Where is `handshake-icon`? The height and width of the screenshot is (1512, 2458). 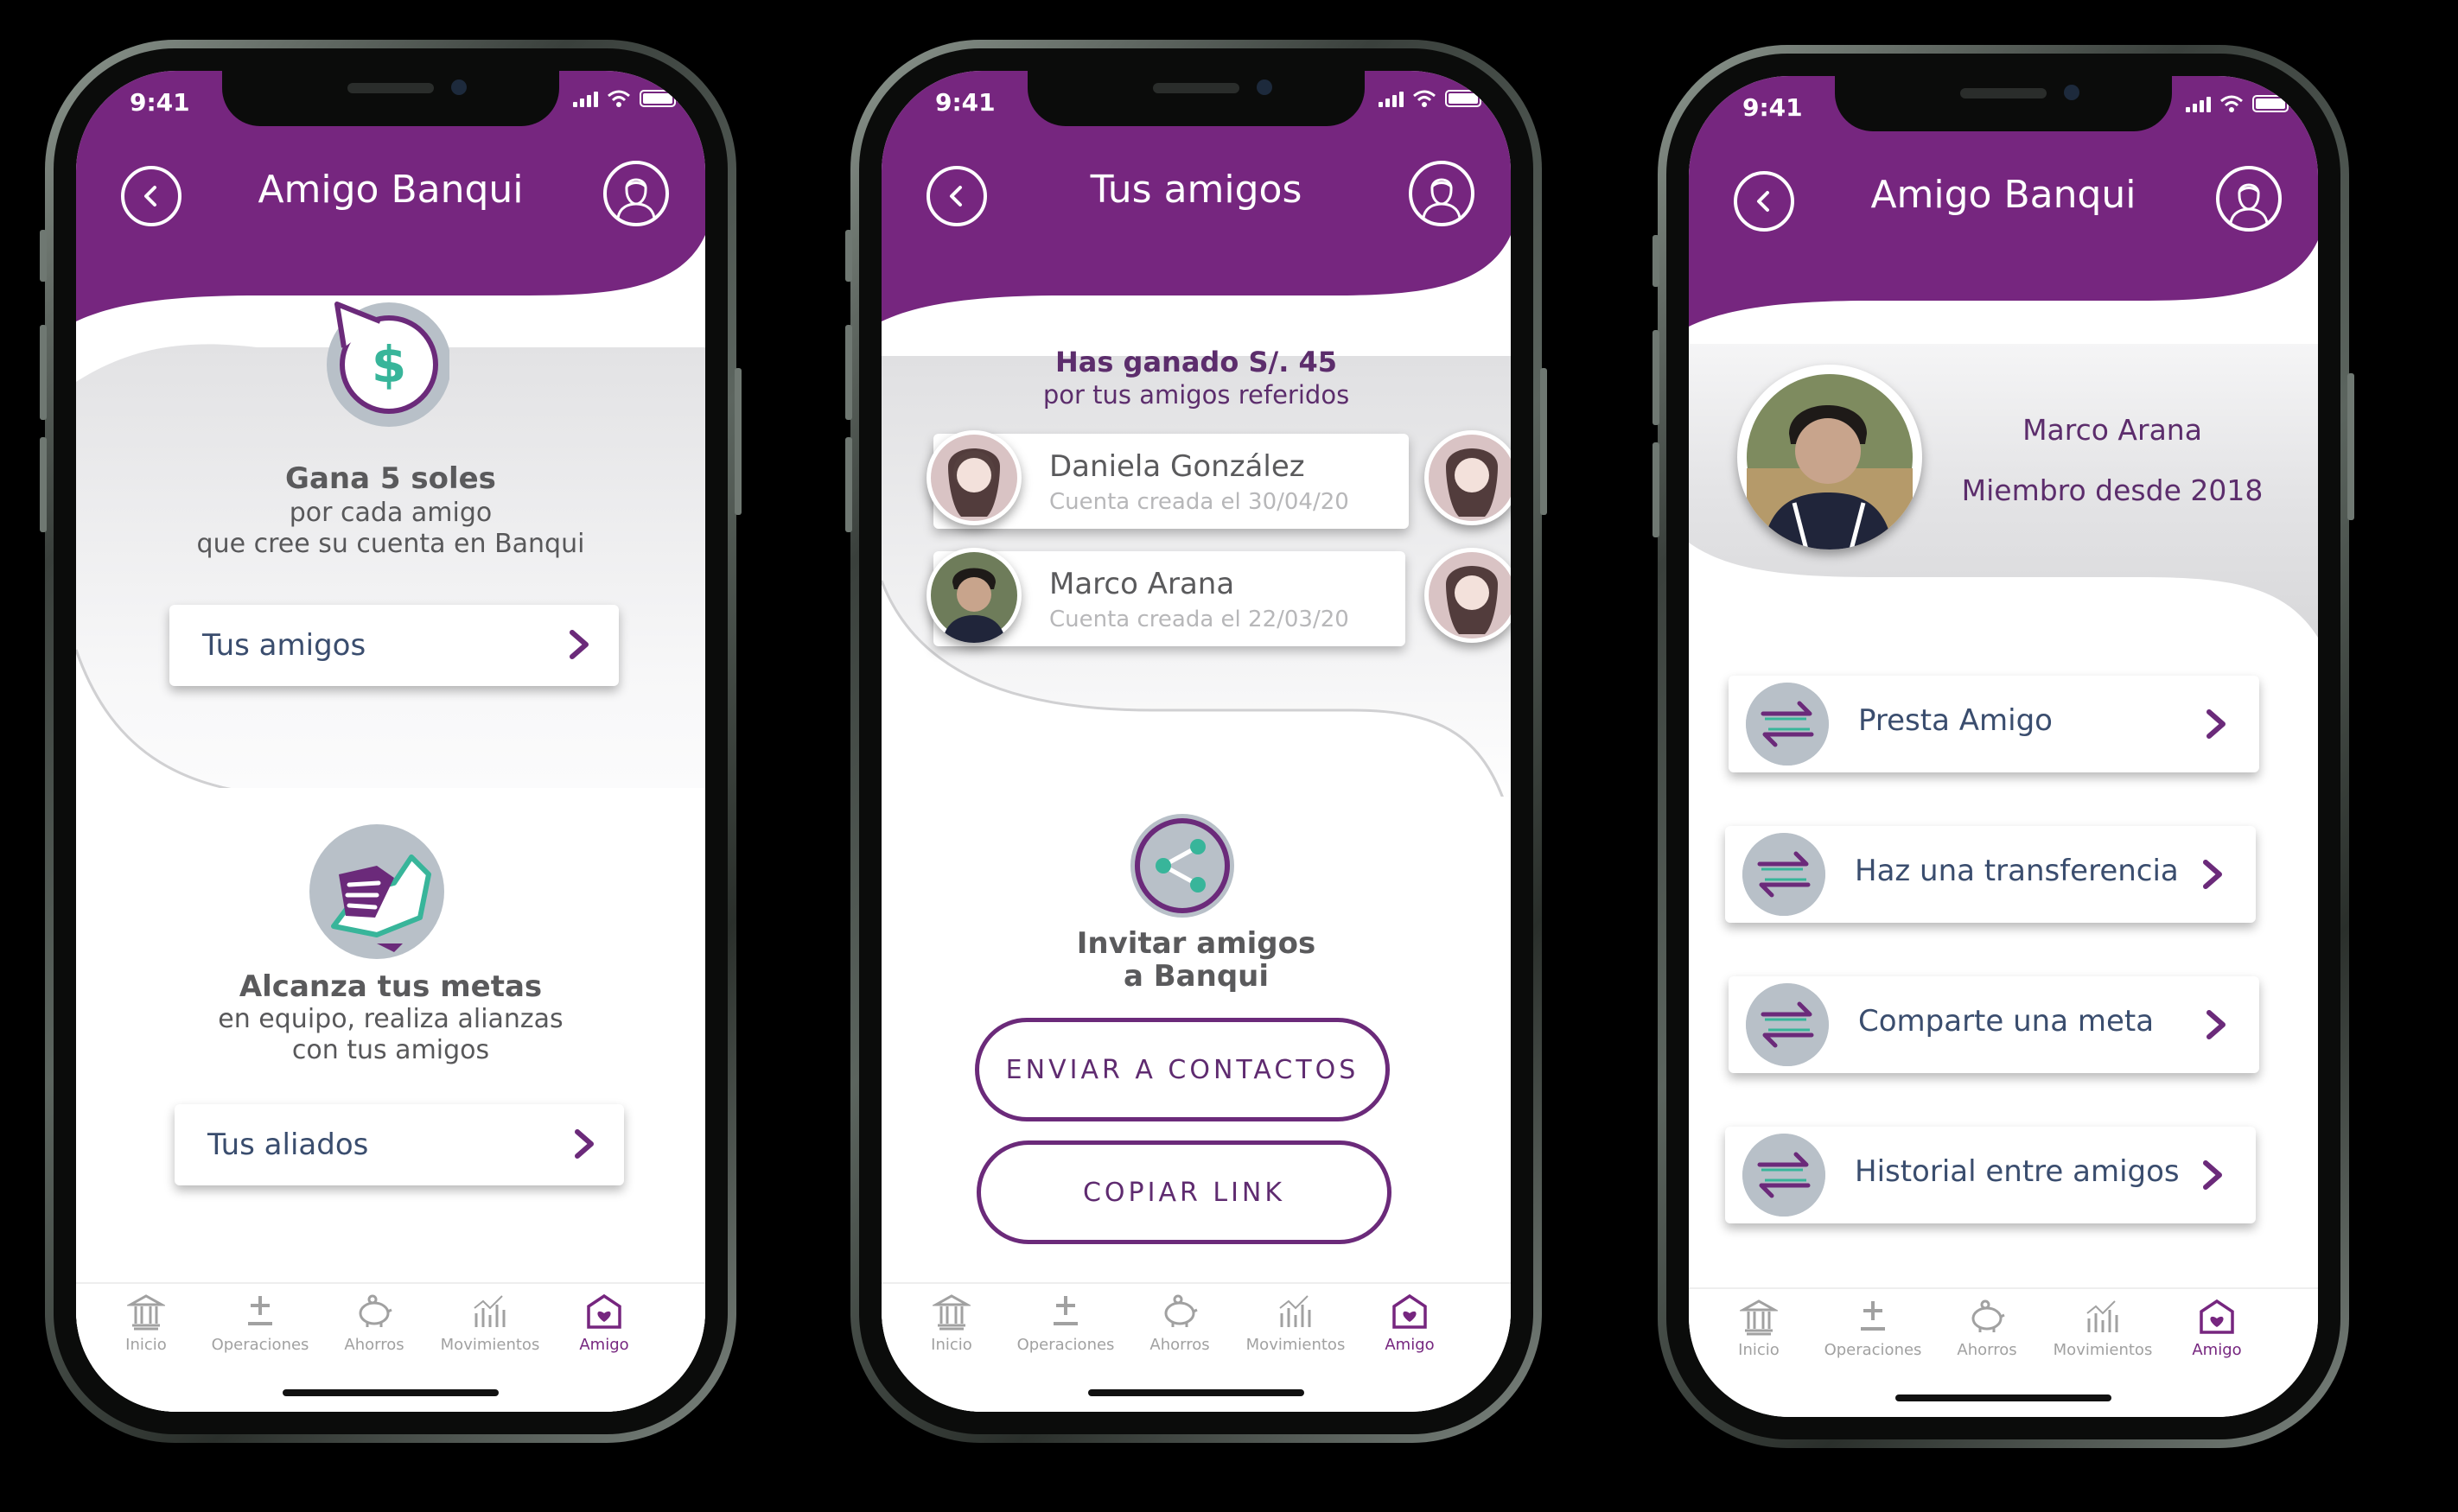 handshake-icon is located at coordinates (376, 891).